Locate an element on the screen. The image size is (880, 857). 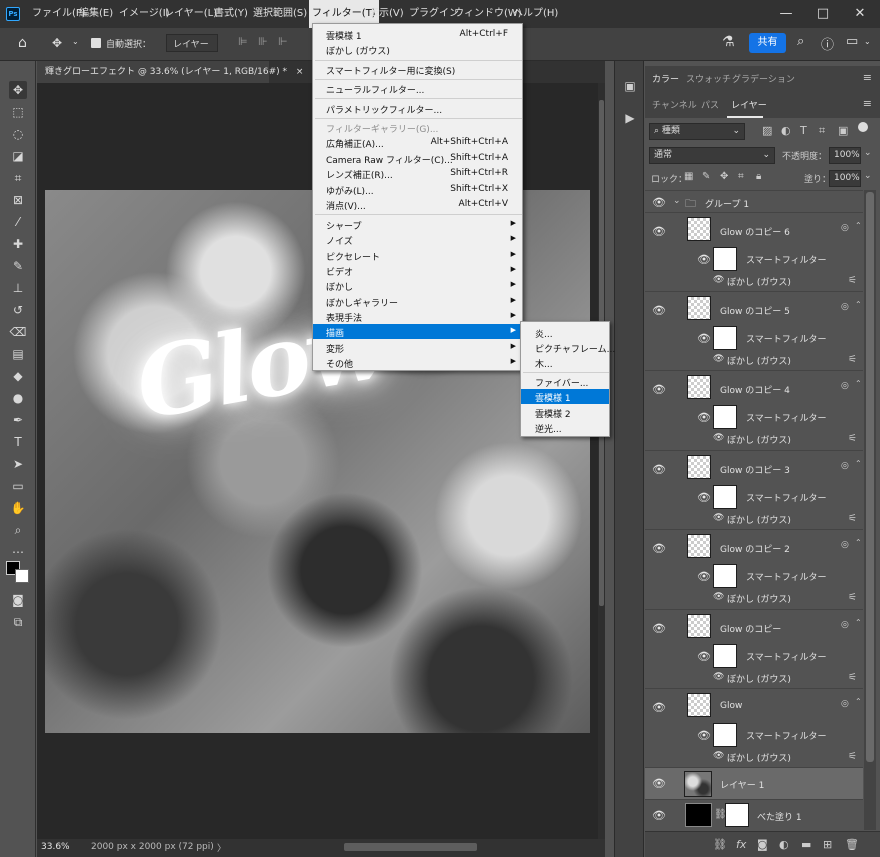
history-panel-icon: ▣ is located at coordinates (630, 86).